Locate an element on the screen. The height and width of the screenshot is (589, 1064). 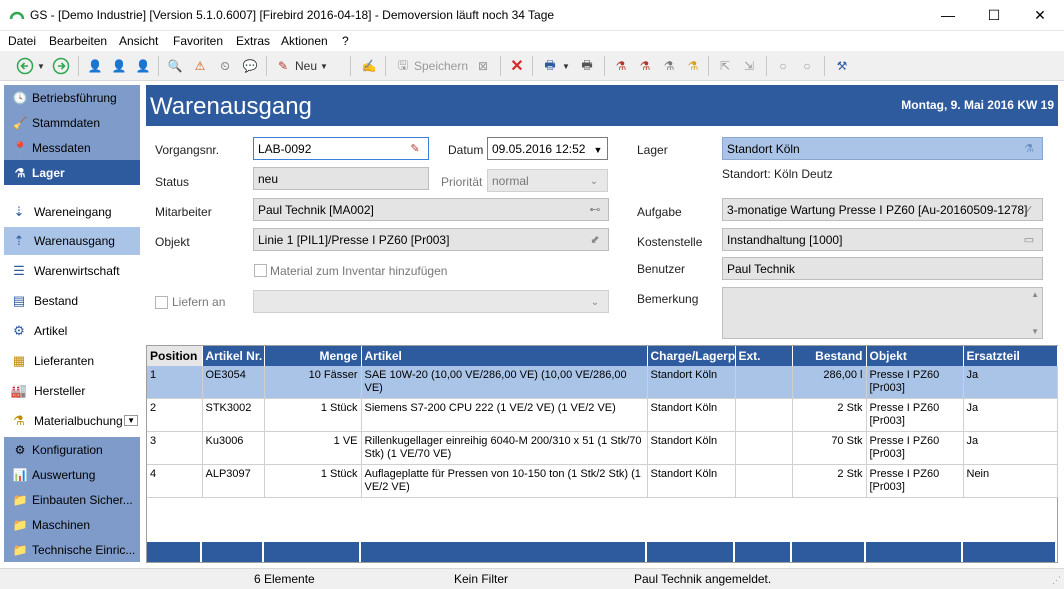
link-in-icon: ⇲ is located at coordinates (749, 66).